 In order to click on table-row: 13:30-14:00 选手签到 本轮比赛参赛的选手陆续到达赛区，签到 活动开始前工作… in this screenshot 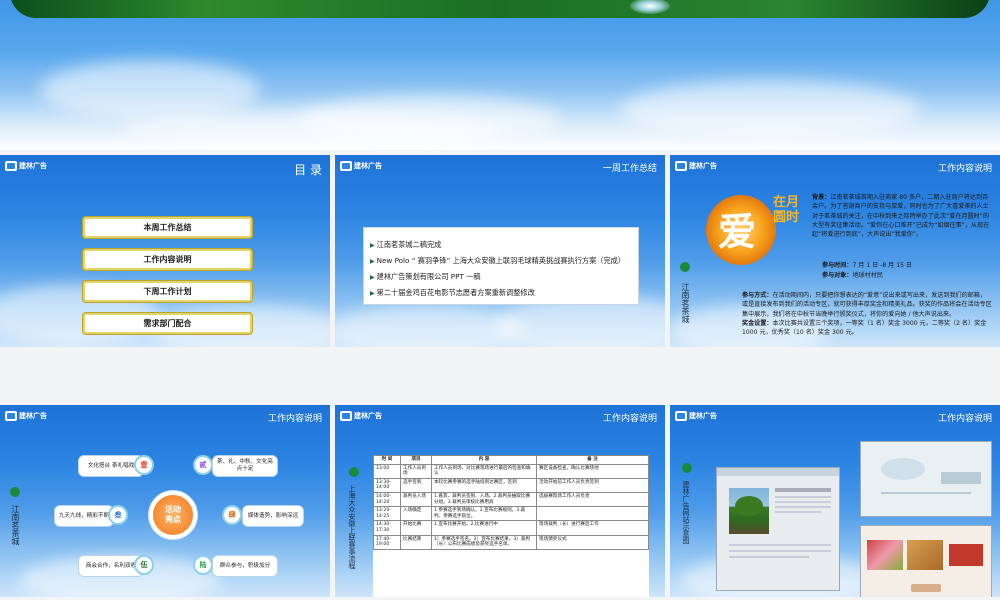, I will do `click(511, 485)`.